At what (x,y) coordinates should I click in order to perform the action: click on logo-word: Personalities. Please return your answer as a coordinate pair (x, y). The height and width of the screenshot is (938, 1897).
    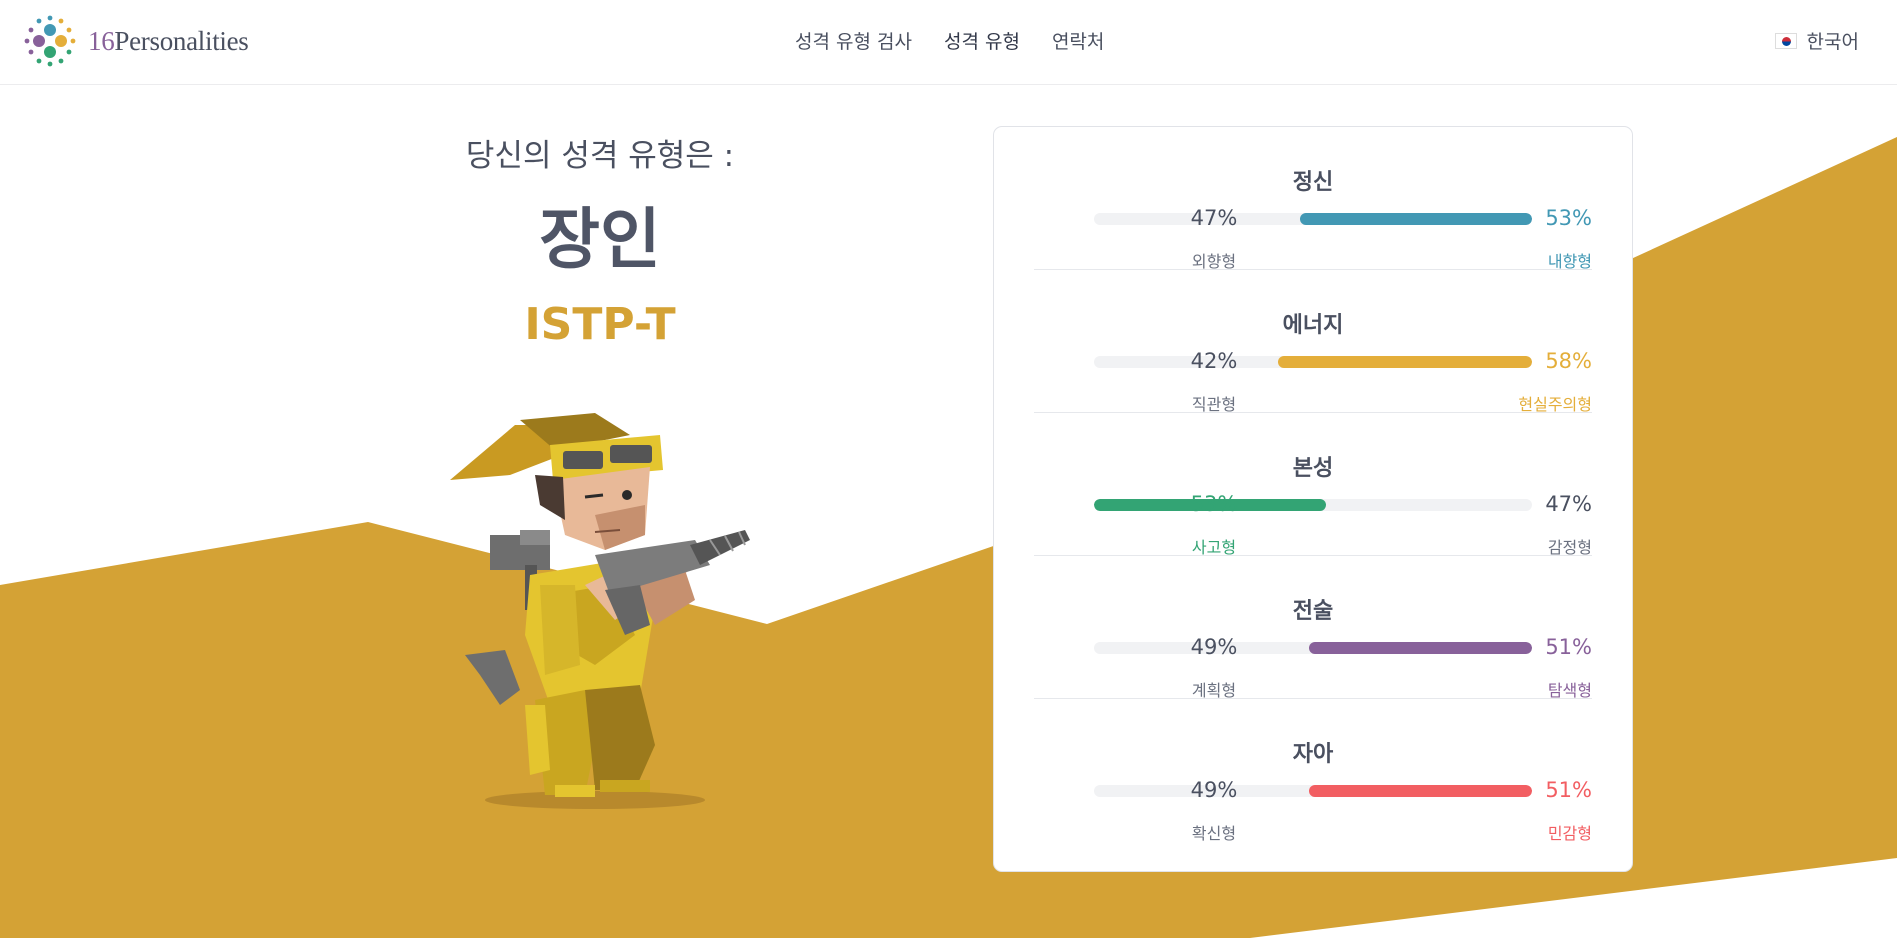
    Looking at the image, I should click on (181, 40).